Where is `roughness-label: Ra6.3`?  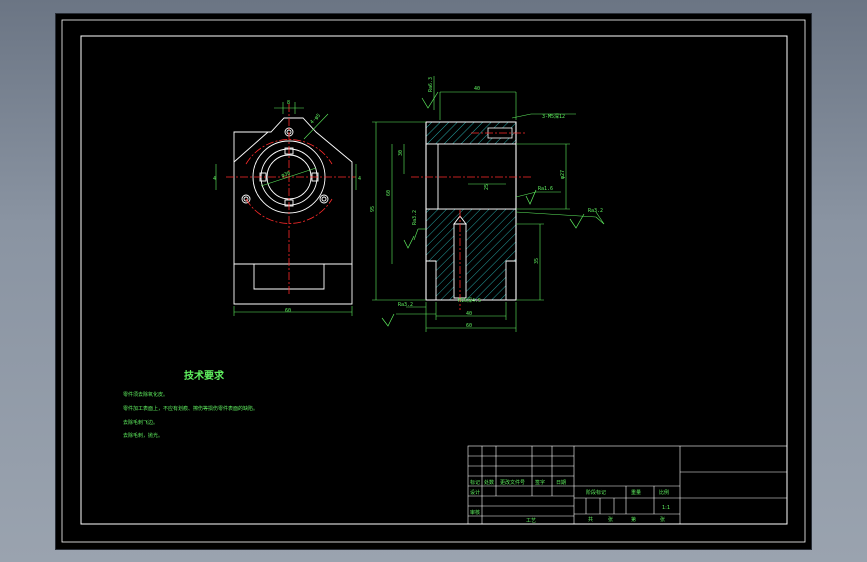
roughness-label: Ra6.3 is located at coordinates (431, 84).